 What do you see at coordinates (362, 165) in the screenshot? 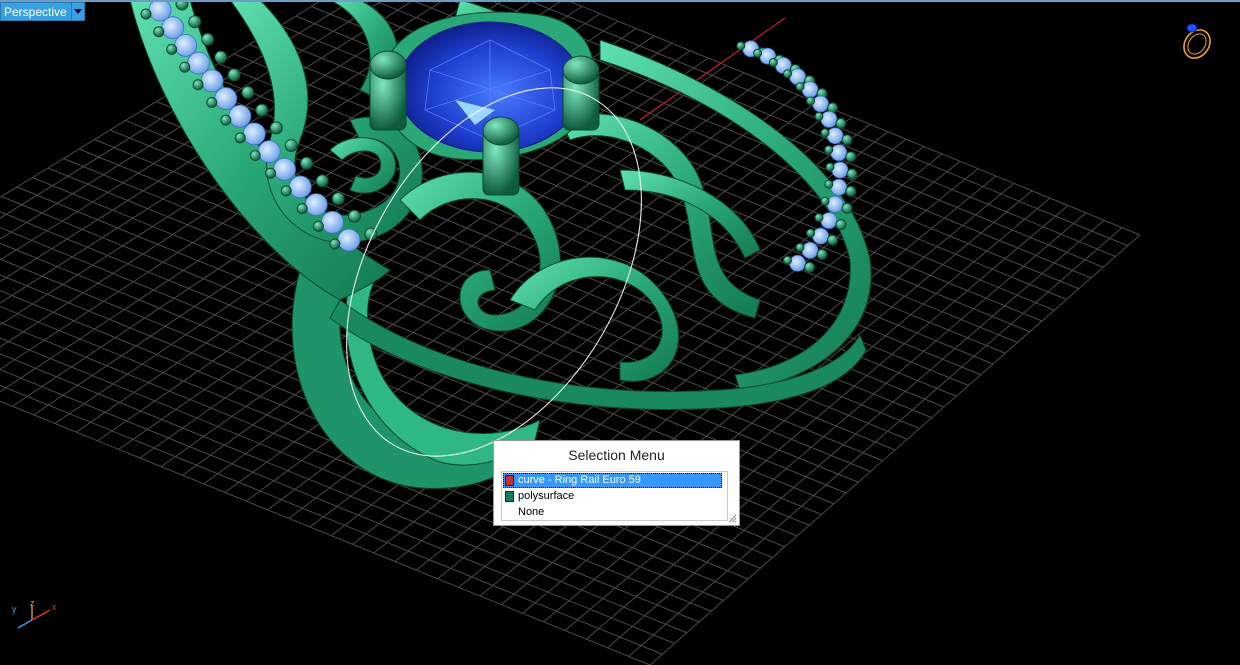
I see `filigree-scroll` at bounding box center [362, 165].